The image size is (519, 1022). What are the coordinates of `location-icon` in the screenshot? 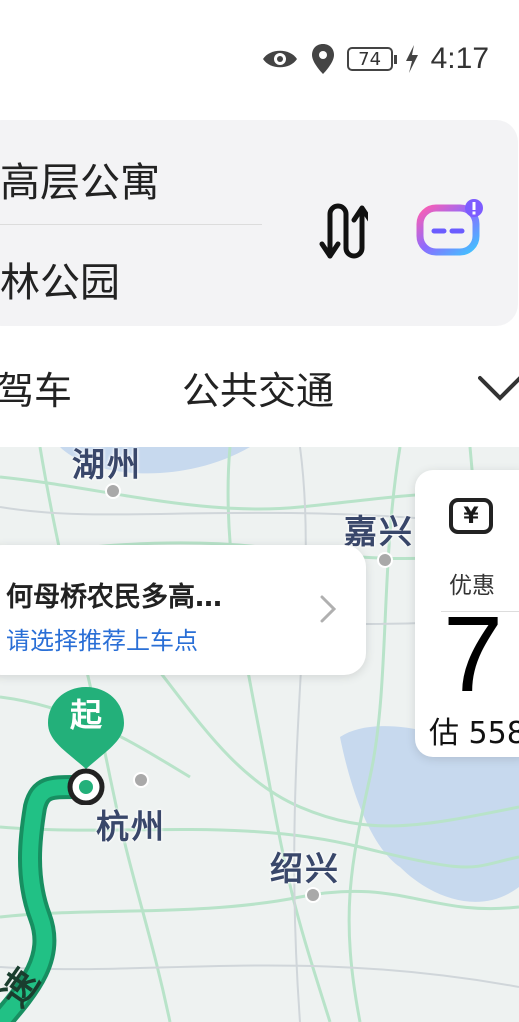 It's located at (322, 59).